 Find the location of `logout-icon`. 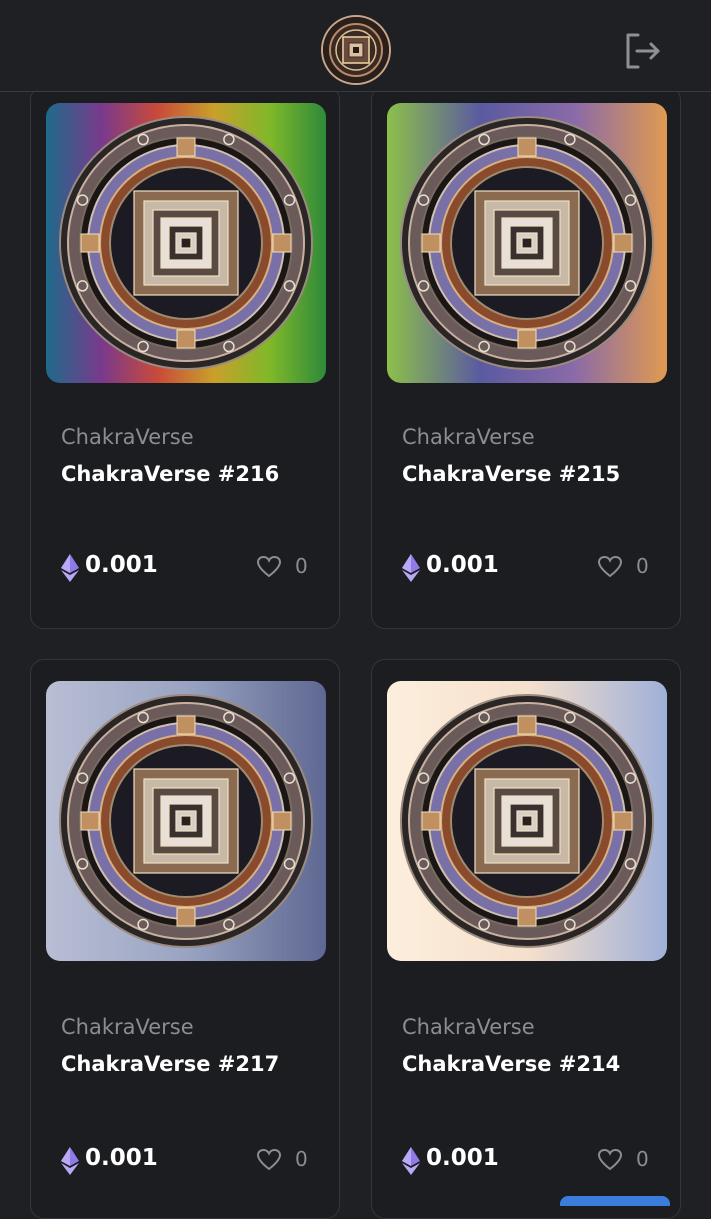

logout-icon is located at coordinates (642, 51).